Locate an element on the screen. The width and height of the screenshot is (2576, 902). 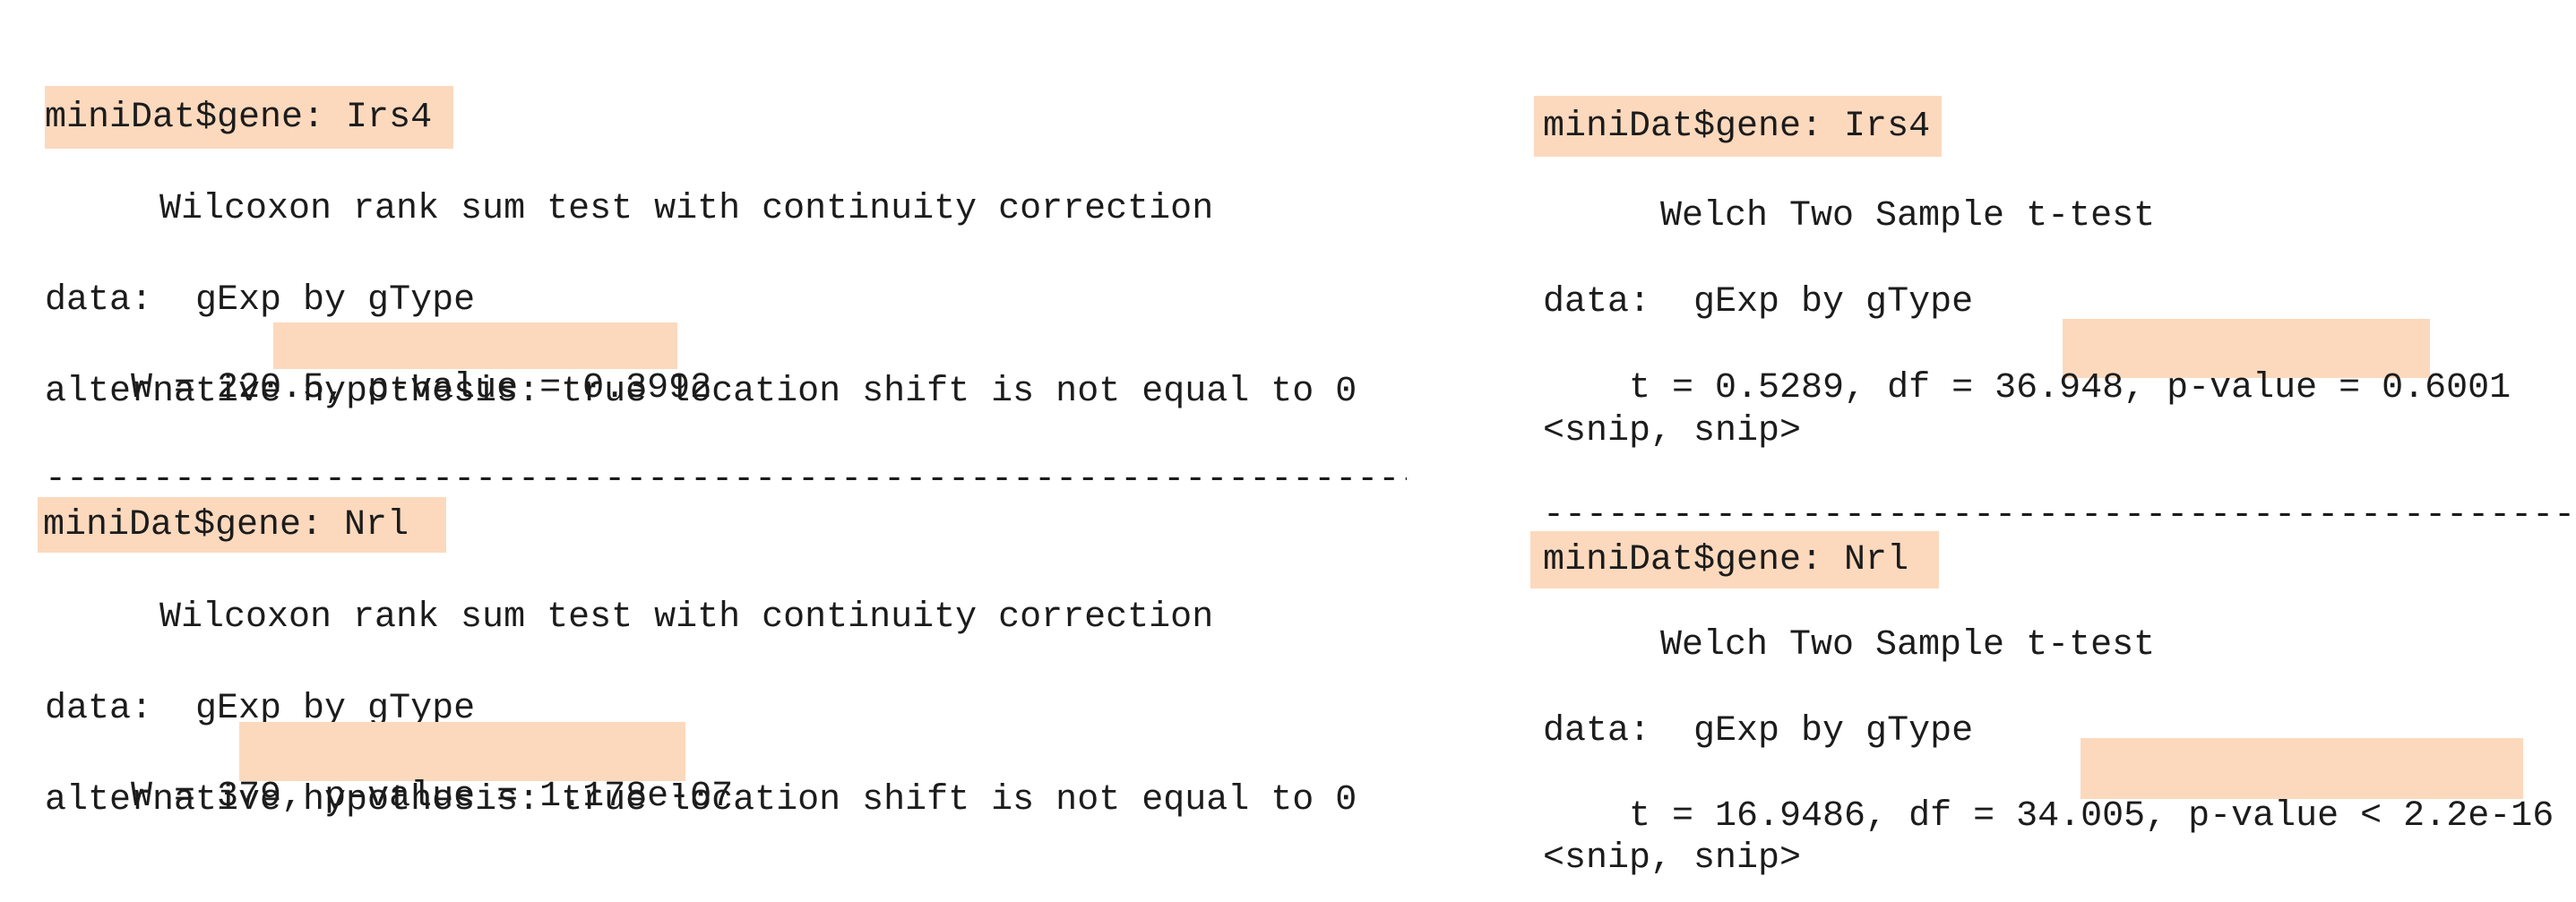
p-value-text: p-value < 2.2e-16 is located at coordinates (2371, 817).